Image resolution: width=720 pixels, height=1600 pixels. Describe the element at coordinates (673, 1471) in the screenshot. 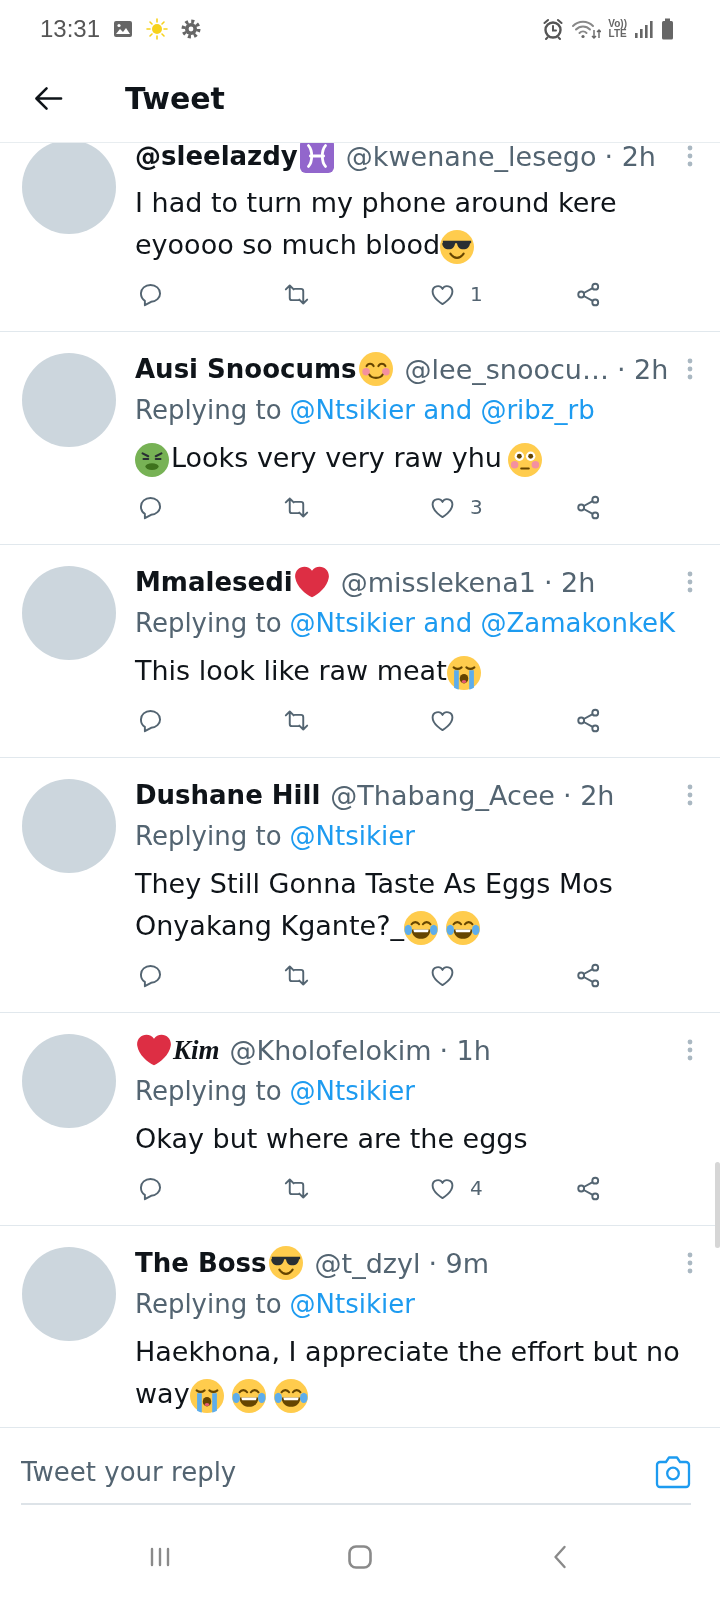

I see `camera-icon` at that location.